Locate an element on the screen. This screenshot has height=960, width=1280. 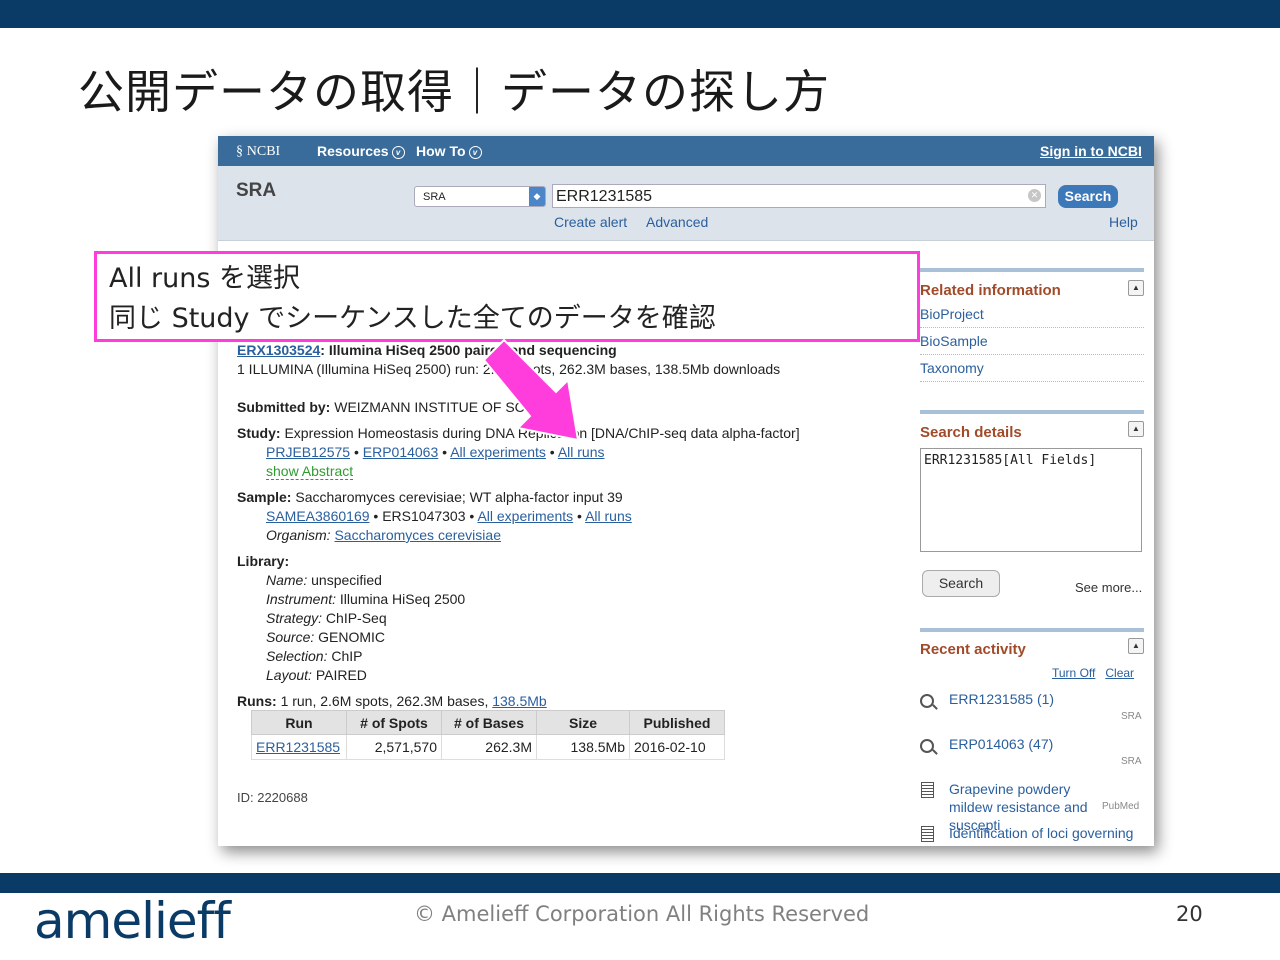
ncbi-logo: § NCBI is located at coordinates (258, 151).